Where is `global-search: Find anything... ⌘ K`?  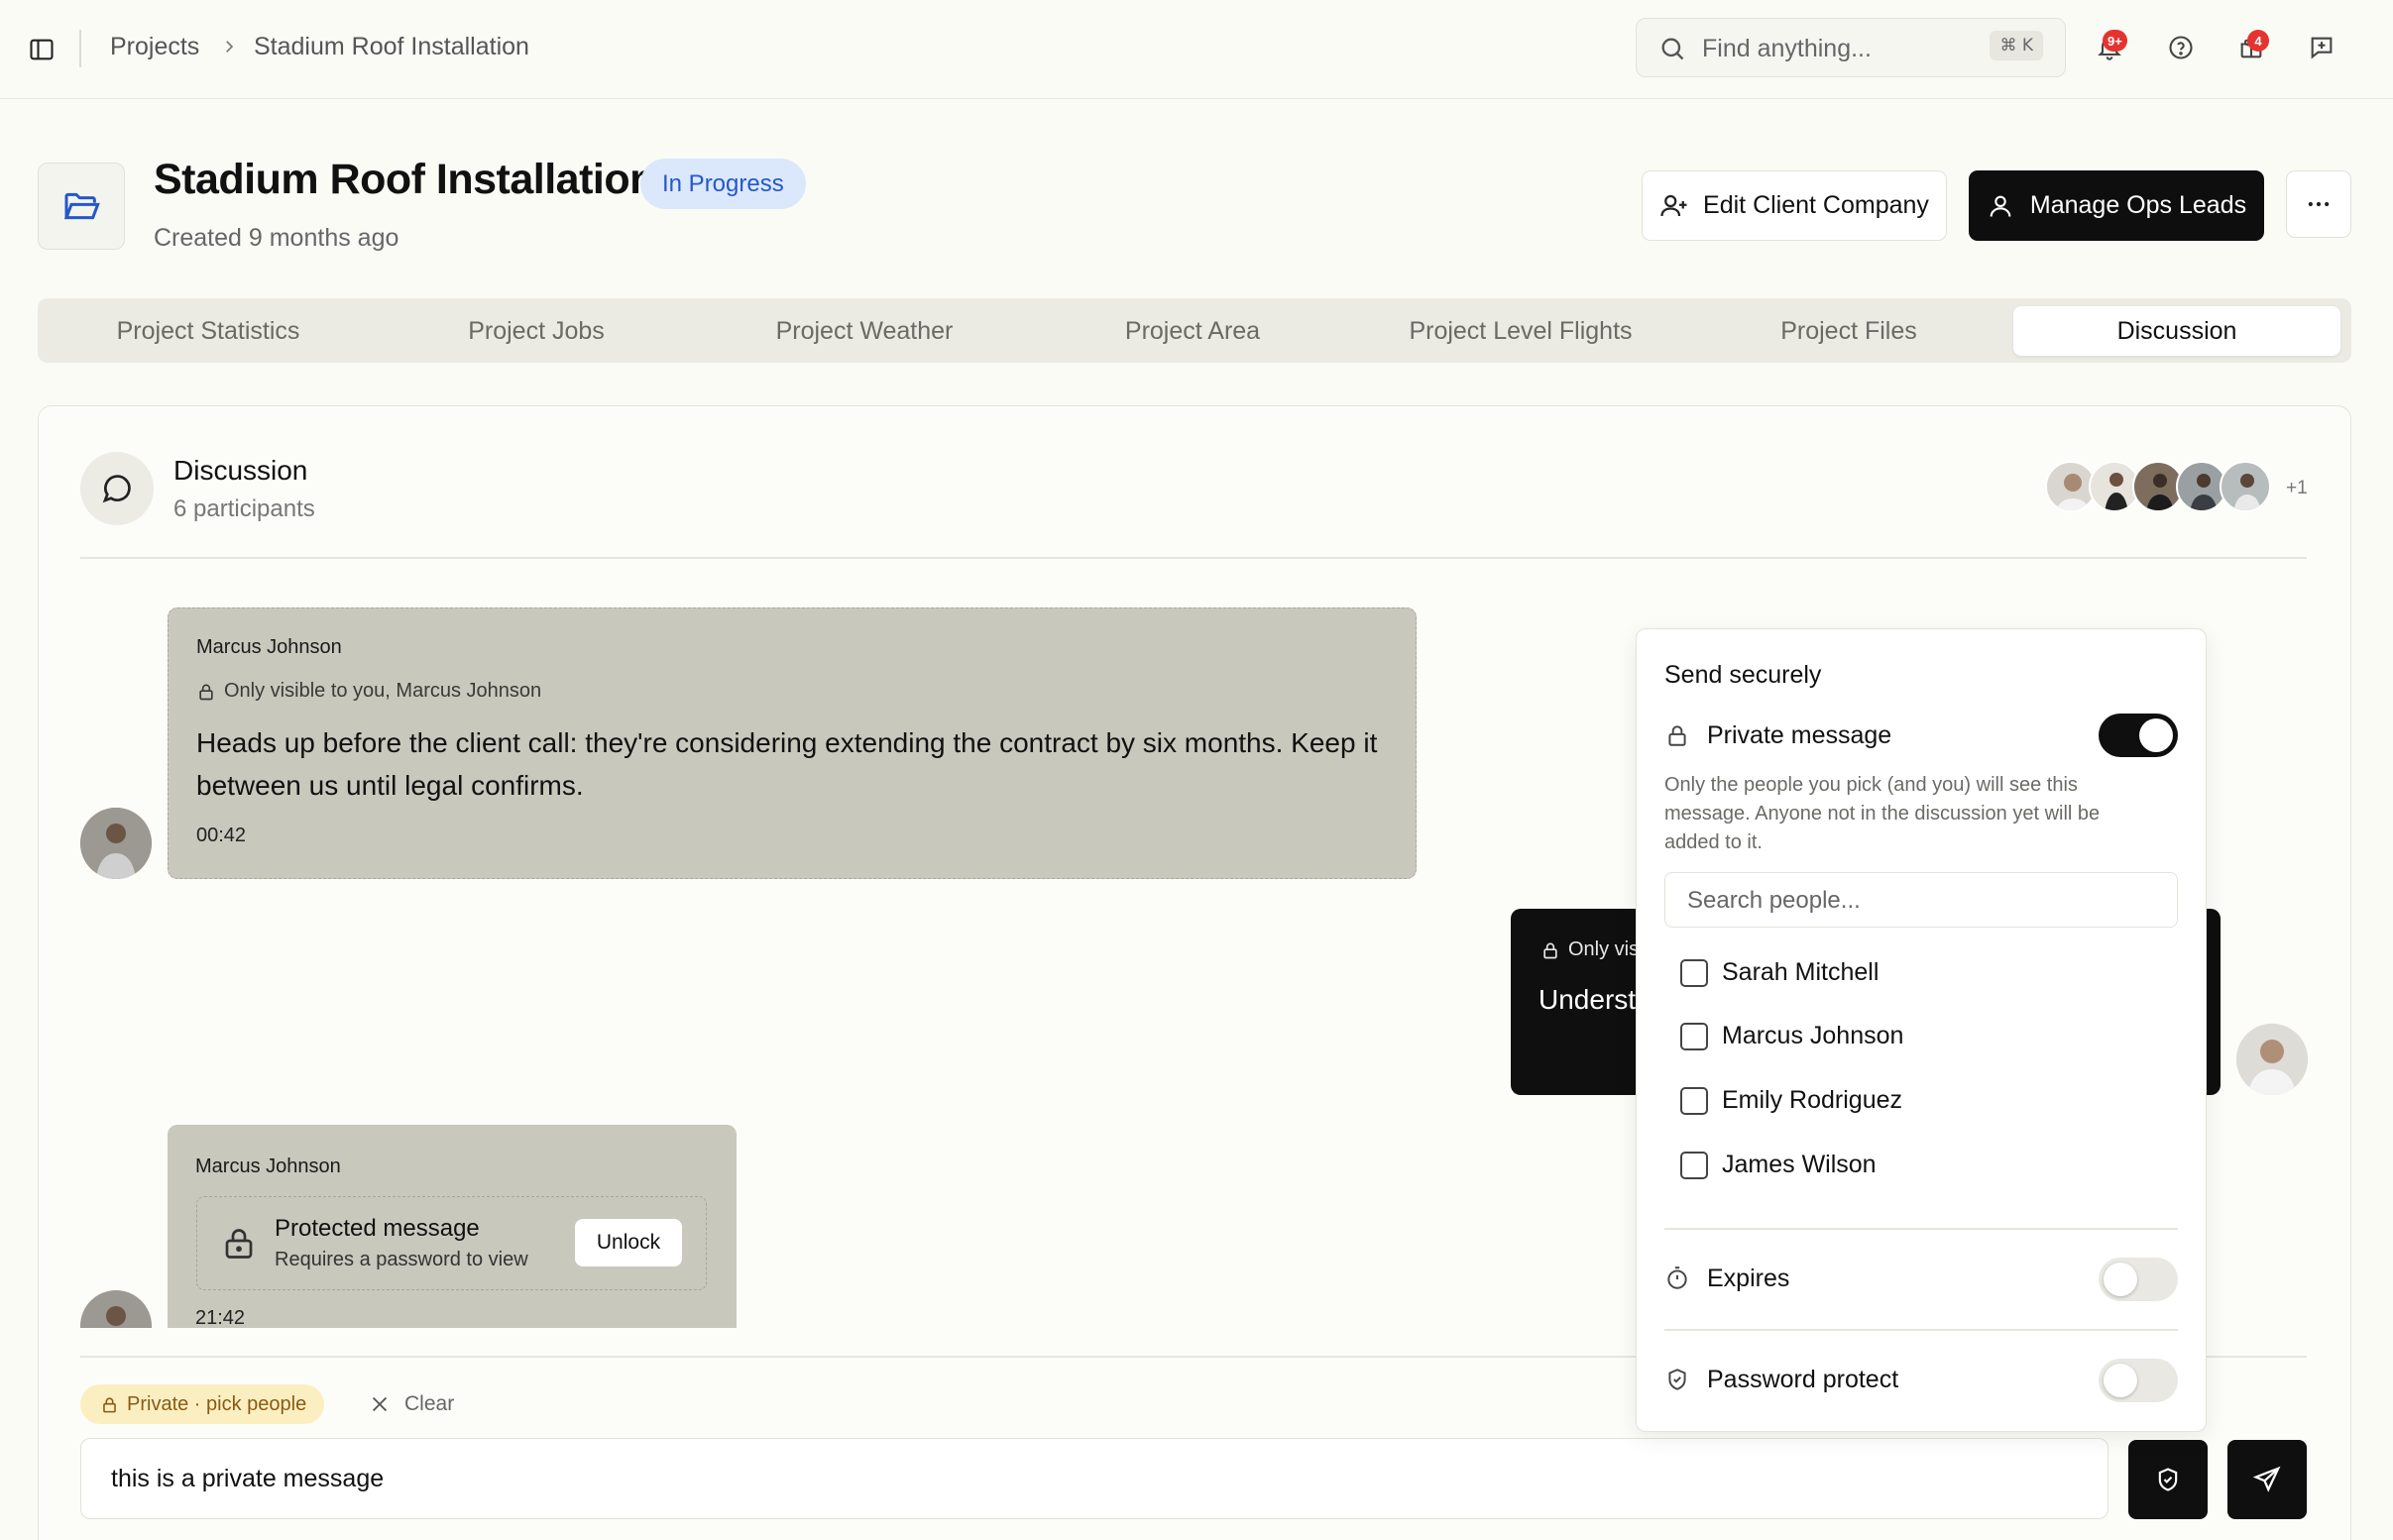 global-search: Find anything... ⌘ K is located at coordinates (1851, 47).